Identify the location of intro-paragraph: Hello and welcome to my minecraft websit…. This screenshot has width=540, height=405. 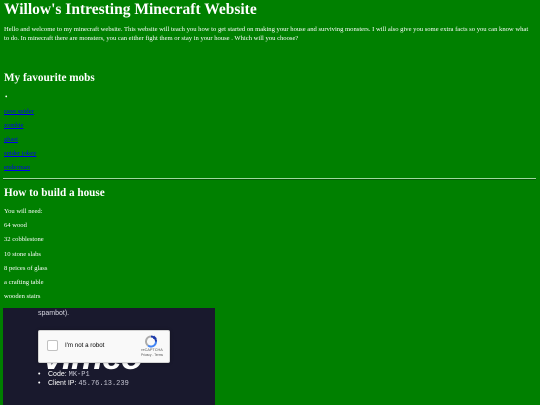
(266, 34).